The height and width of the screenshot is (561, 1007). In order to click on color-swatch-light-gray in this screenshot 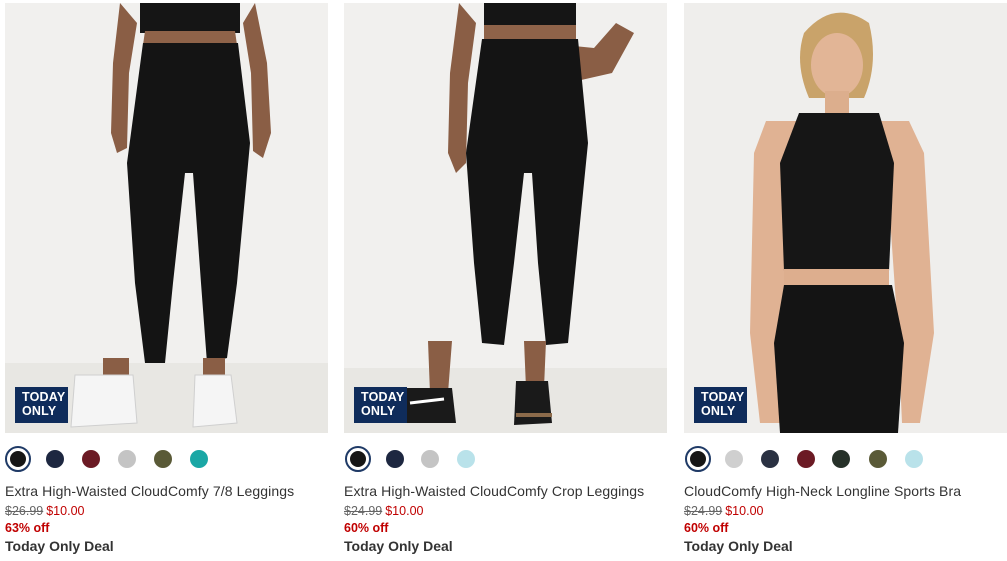, I will do `click(734, 459)`.